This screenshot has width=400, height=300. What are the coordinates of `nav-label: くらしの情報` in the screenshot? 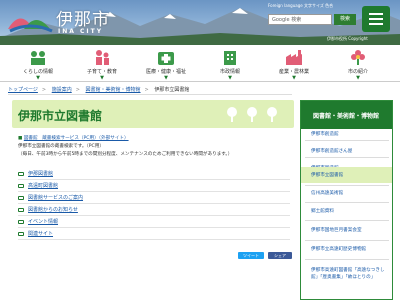 It's located at (37, 72).